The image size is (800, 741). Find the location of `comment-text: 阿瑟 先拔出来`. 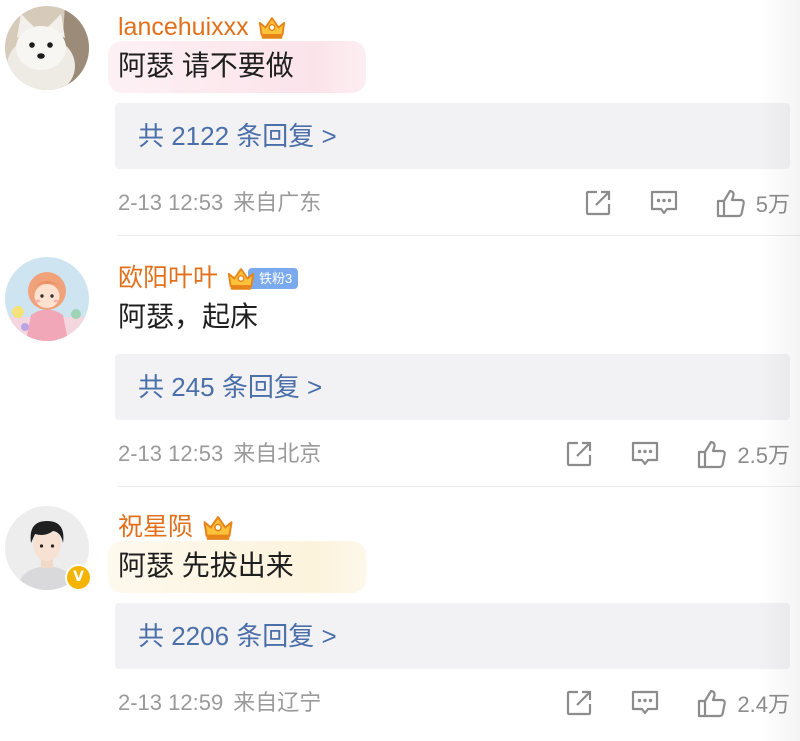

comment-text: 阿瑟 先拔出来 is located at coordinates (206, 565).